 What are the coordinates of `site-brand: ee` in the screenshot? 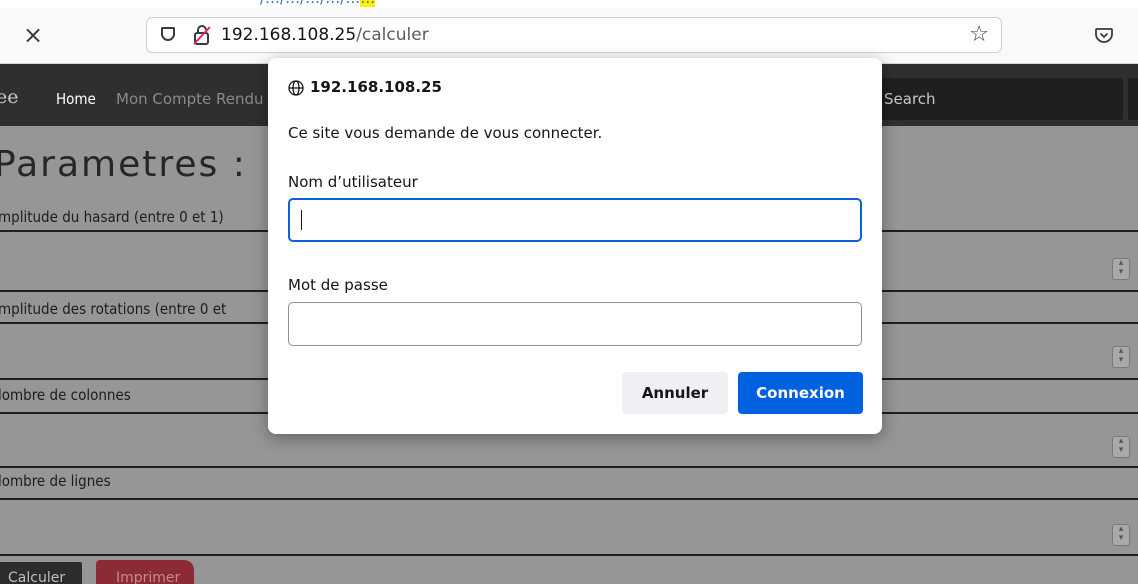 It's located at (9, 97).